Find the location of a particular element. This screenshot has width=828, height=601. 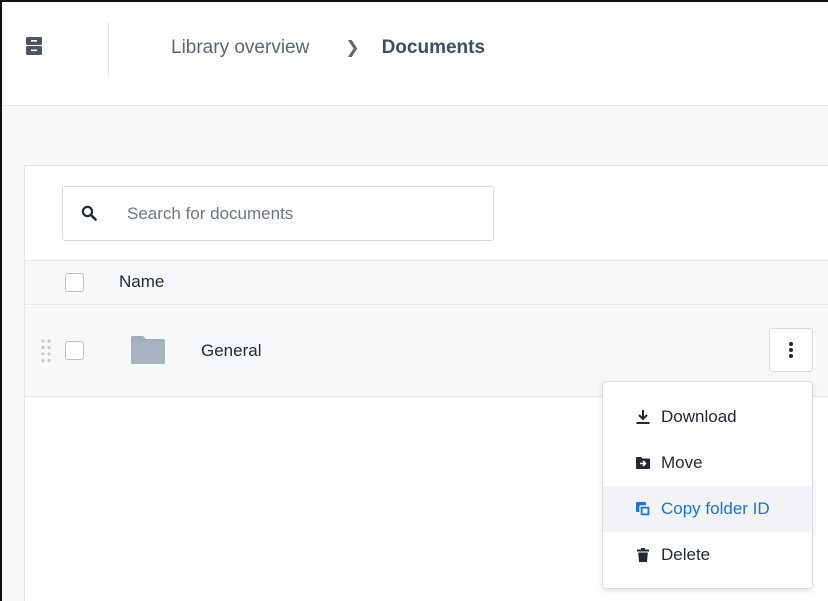

copy-icon is located at coordinates (643, 509).